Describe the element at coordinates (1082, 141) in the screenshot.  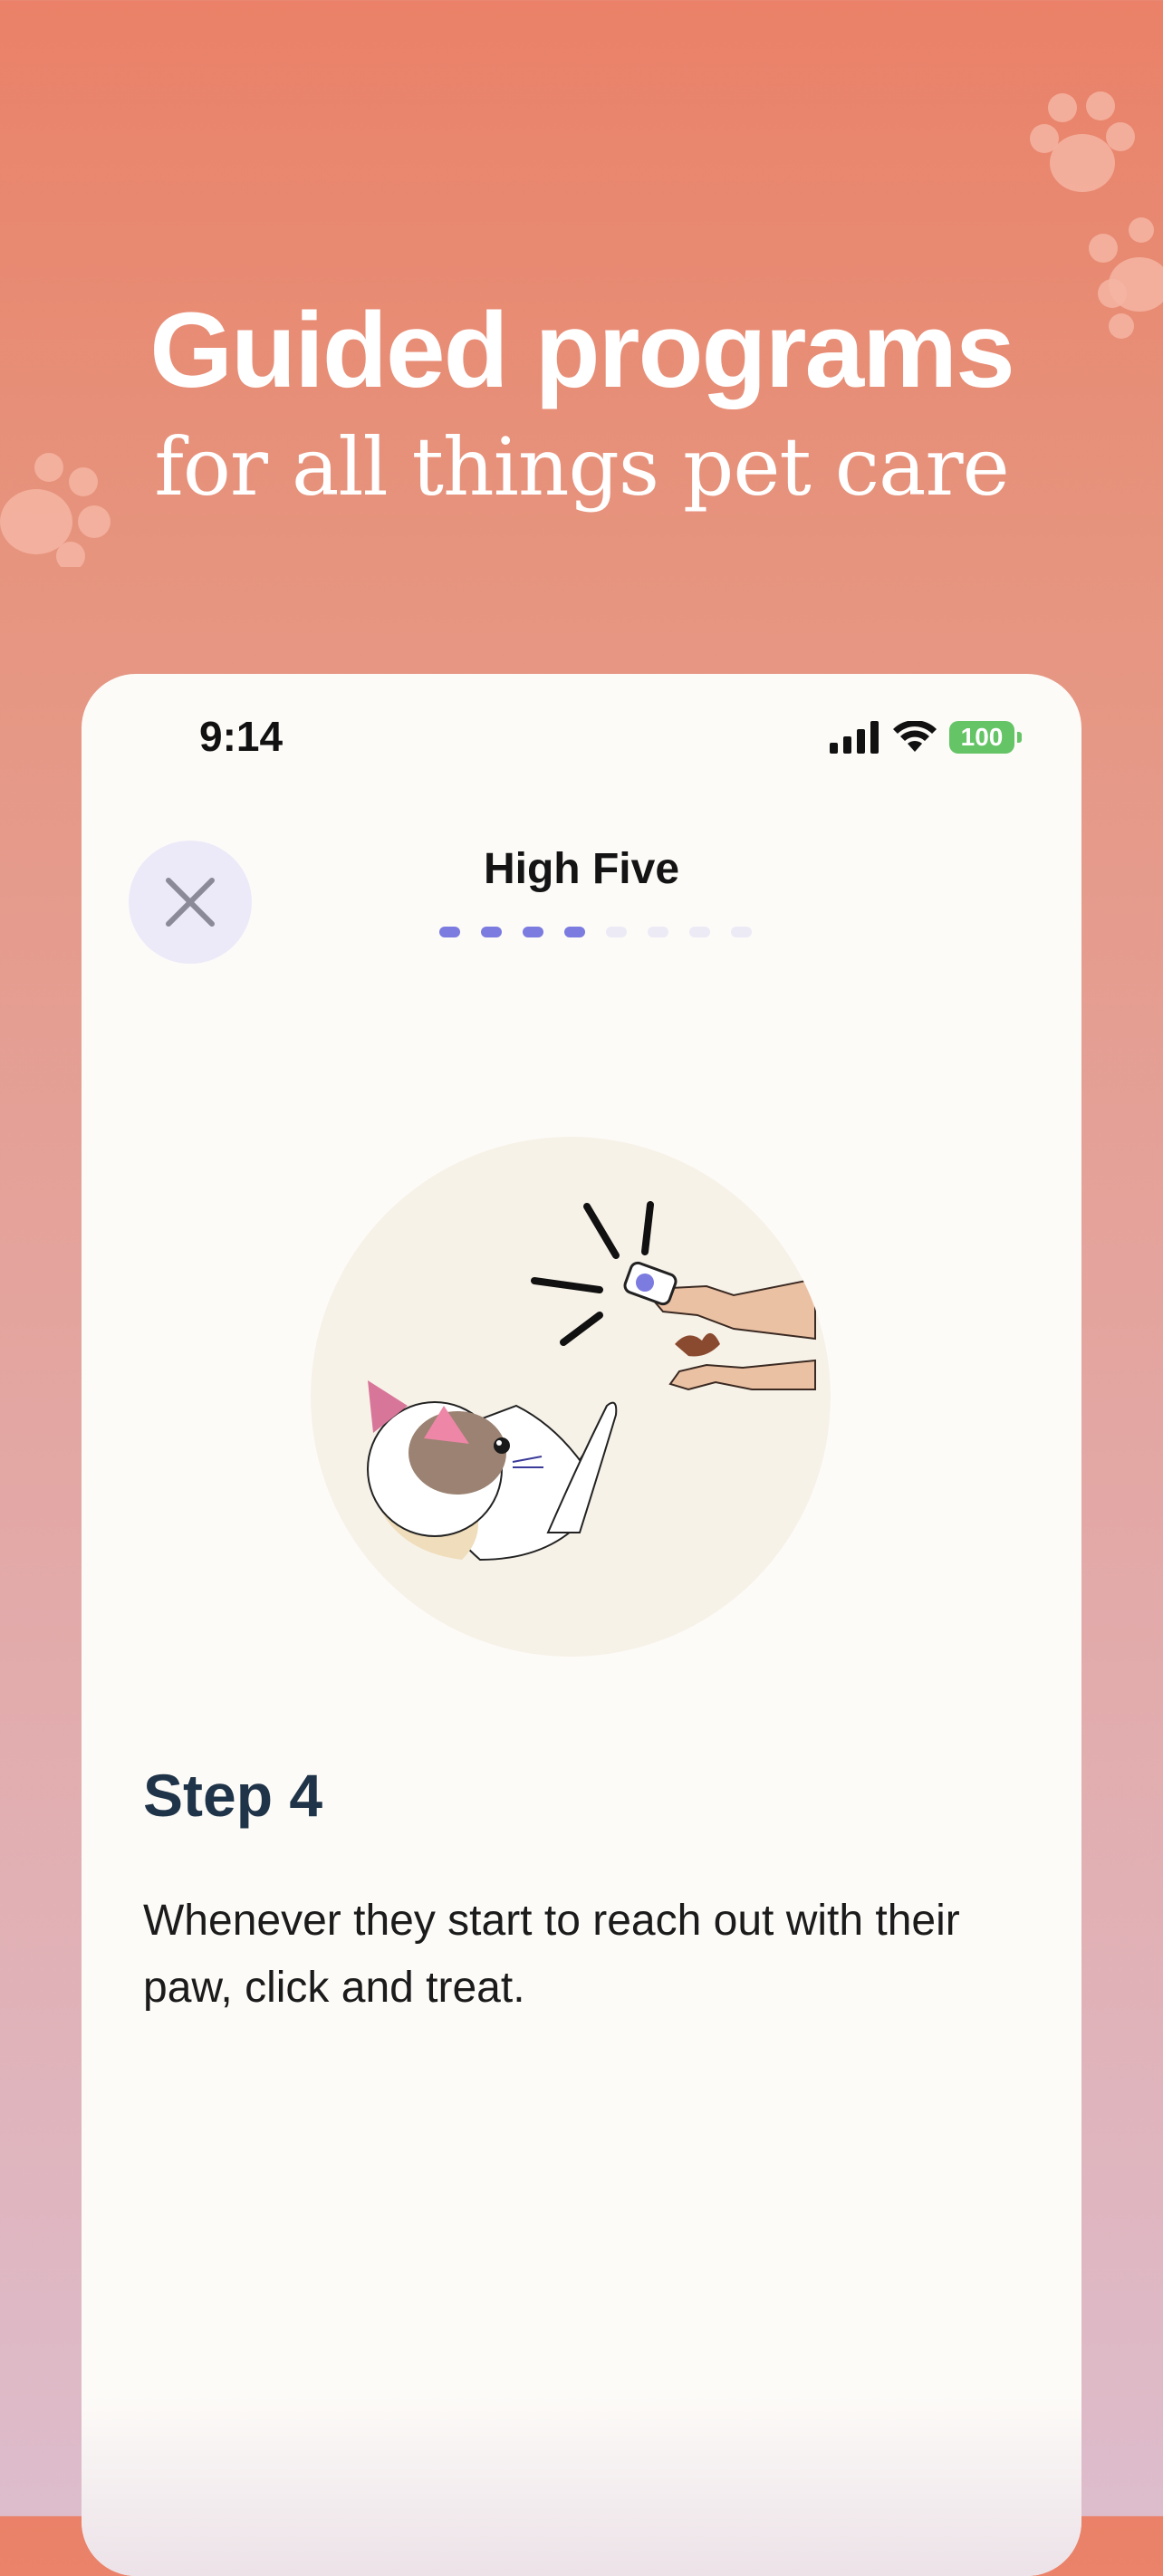
I see `paw-print-icon` at that location.